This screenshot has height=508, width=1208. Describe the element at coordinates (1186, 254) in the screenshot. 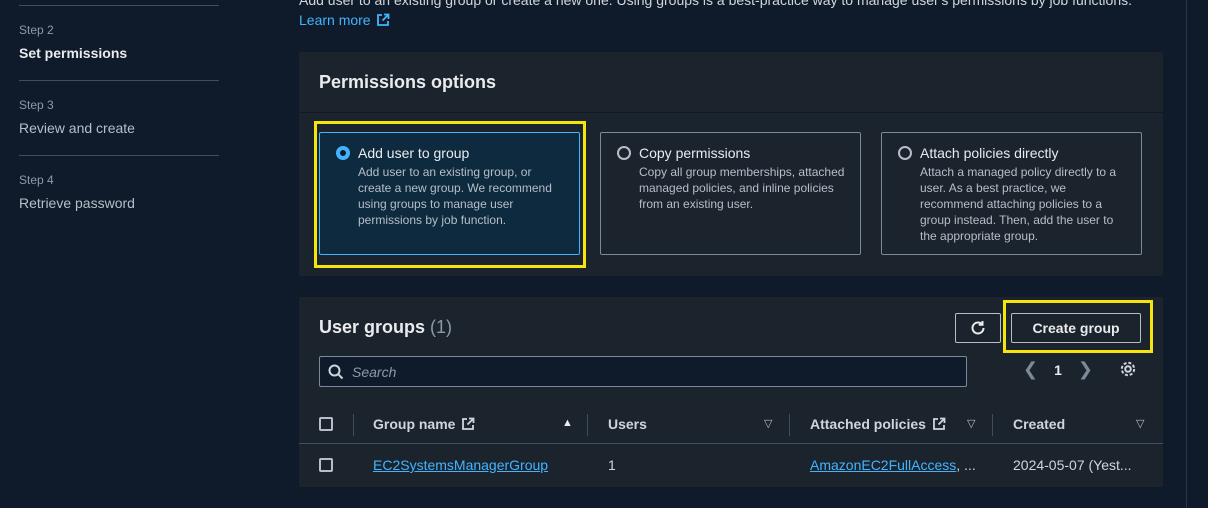

I see `scroll-divider` at that location.